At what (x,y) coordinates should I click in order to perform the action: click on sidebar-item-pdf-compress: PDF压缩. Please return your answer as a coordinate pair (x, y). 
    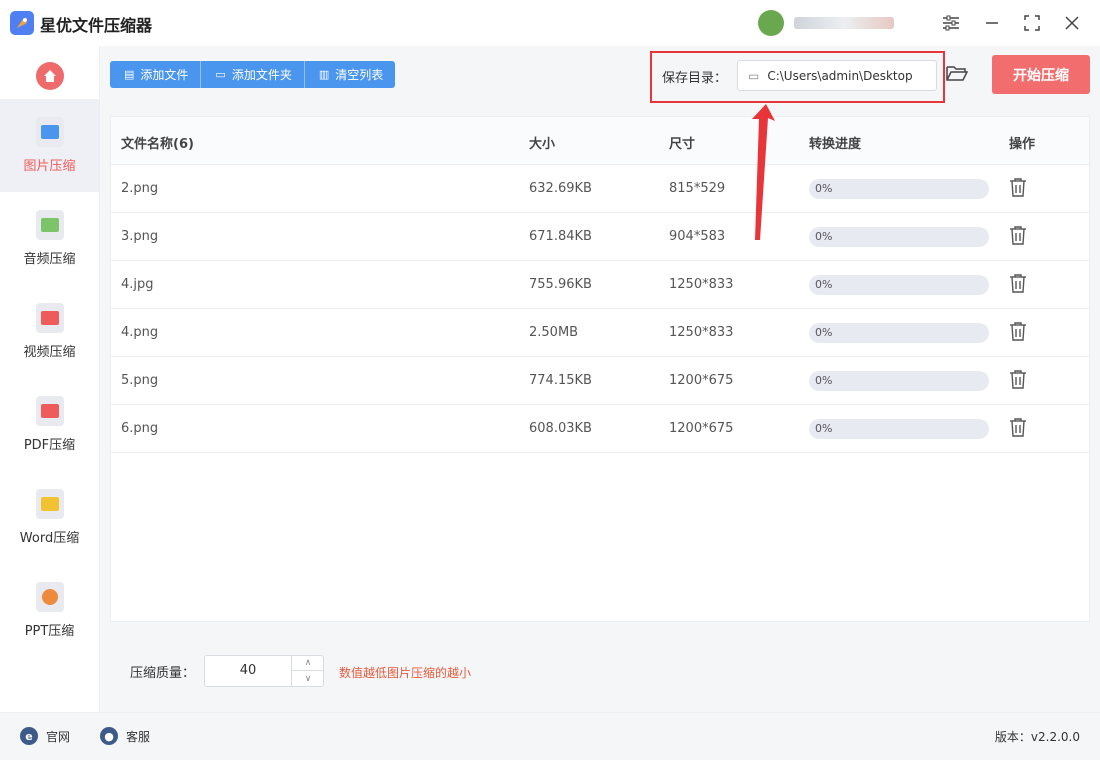
    Looking at the image, I should click on (49, 424).